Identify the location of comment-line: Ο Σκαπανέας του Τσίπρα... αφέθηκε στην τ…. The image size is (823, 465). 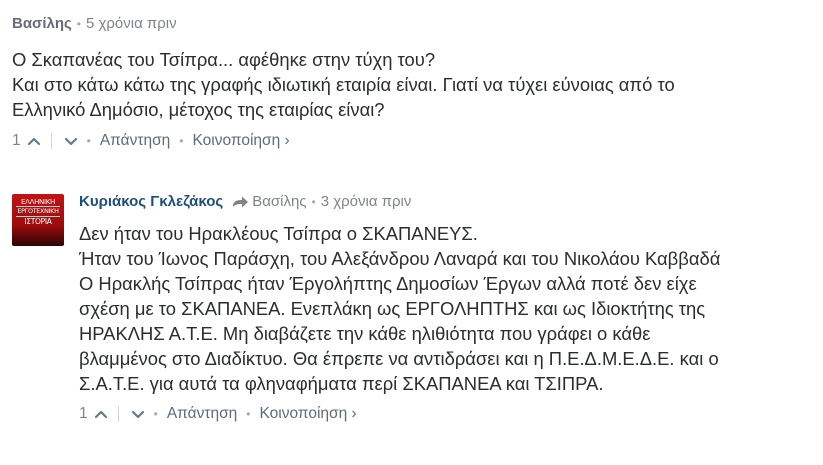
(224, 59).